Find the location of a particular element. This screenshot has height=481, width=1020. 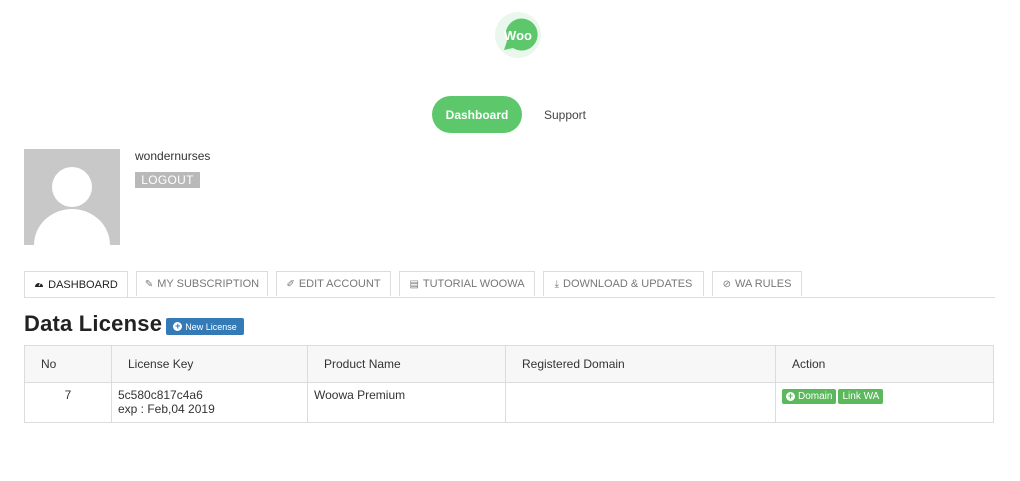

tab-label: WA RULES is located at coordinates (763, 284).